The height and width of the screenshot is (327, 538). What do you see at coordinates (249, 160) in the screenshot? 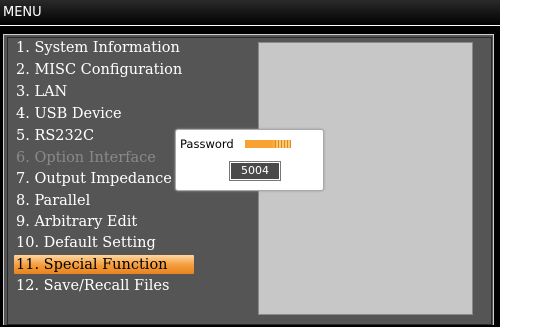
I see `password-dialog: Password 5004` at bounding box center [249, 160].